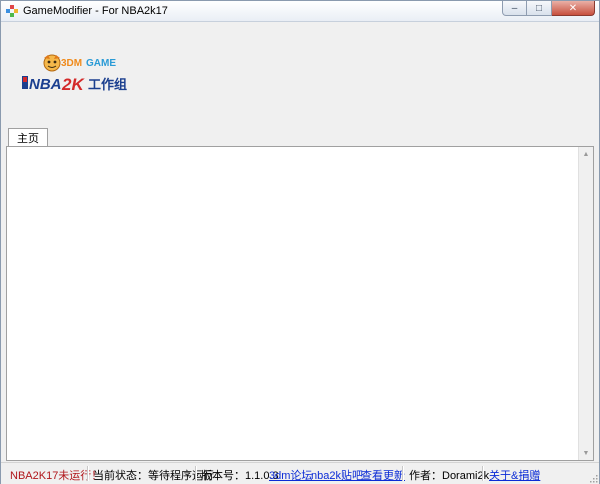 This screenshot has height=484, width=600. Describe the element at coordinates (95, 11) in the screenshot. I see `window-title: GameModifier - For NBA2k17` at that location.